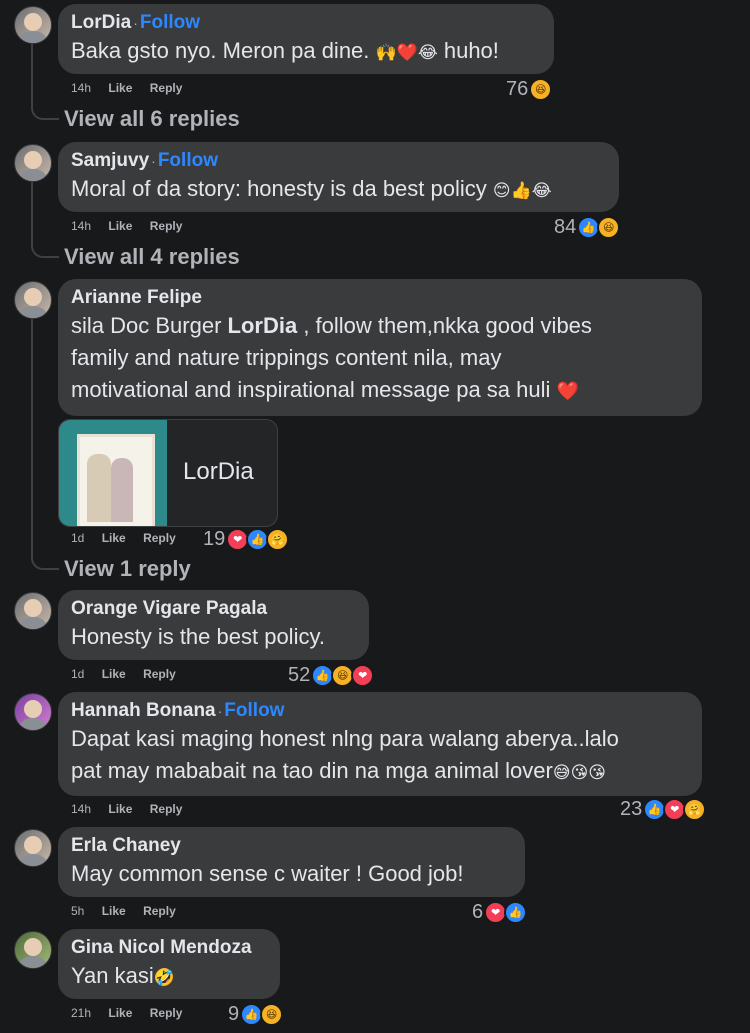  Describe the element at coordinates (130, 911) in the screenshot. I see `comment-actions: 5h Like Reply` at that location.